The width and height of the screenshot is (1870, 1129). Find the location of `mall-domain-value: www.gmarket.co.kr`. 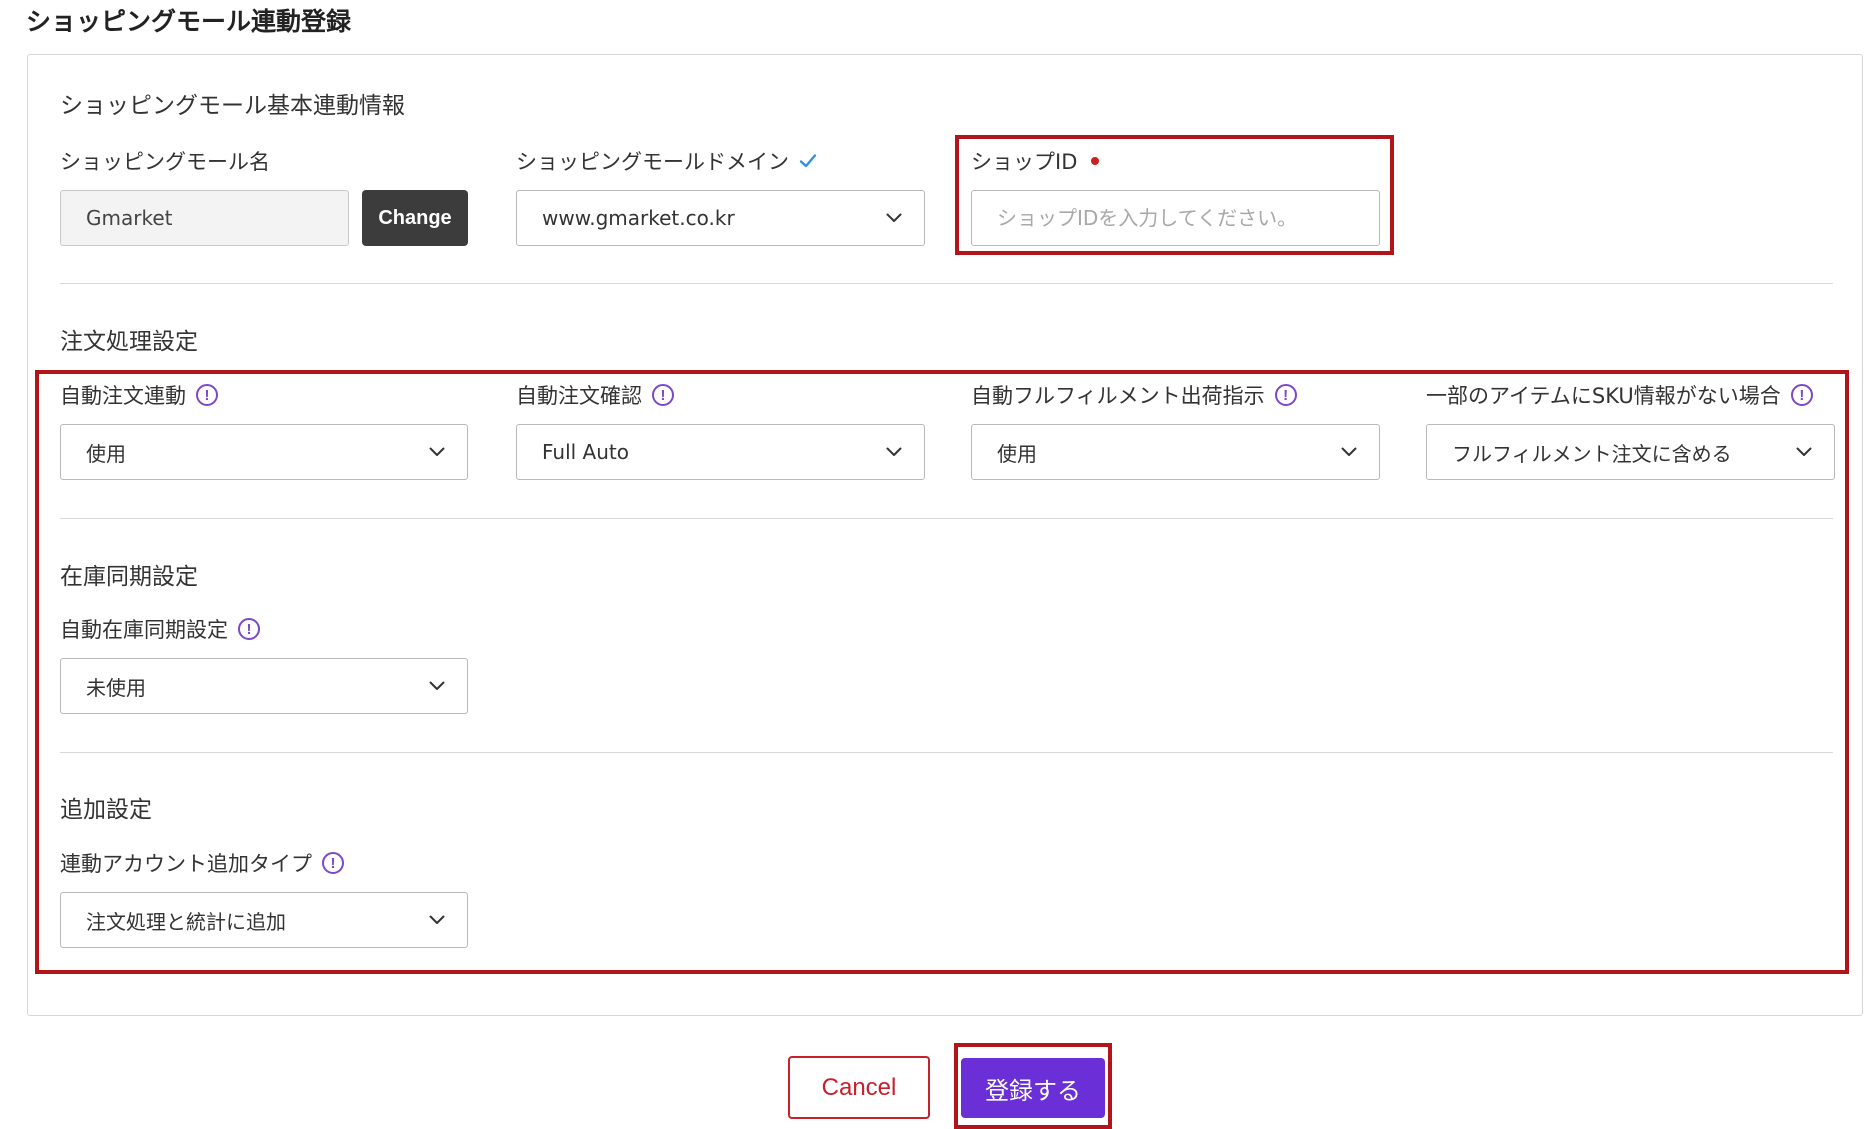

mall-domain-value: www.gmarket.co.kr is located at coordinates (638, 218).